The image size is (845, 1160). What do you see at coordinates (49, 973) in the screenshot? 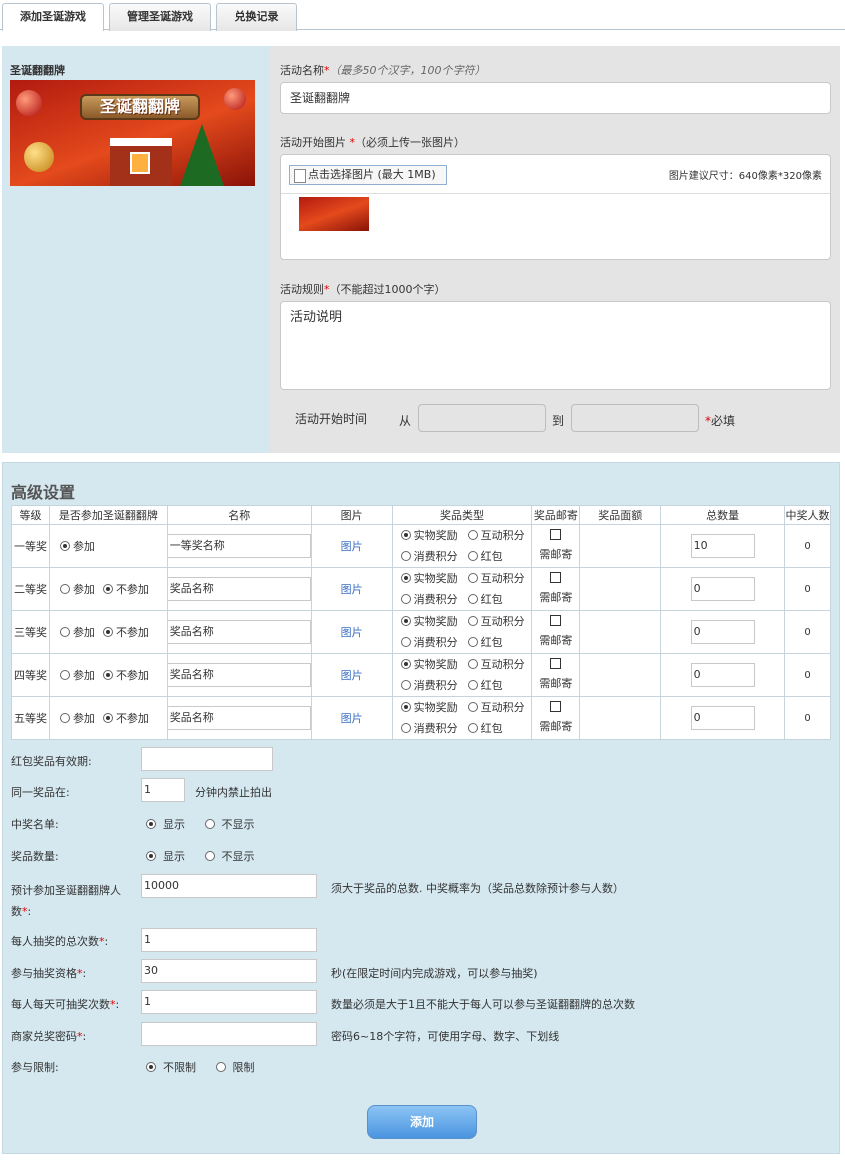
I see `qualify-label: 参与抽奖资格*:` at bounding box center [49, 973].